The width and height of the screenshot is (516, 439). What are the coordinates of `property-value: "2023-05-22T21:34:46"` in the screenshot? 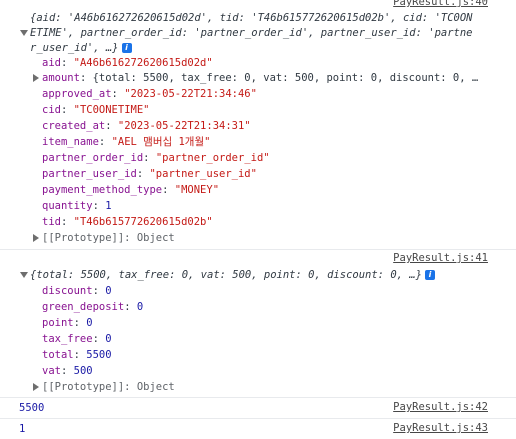 It's located at (190, 94).